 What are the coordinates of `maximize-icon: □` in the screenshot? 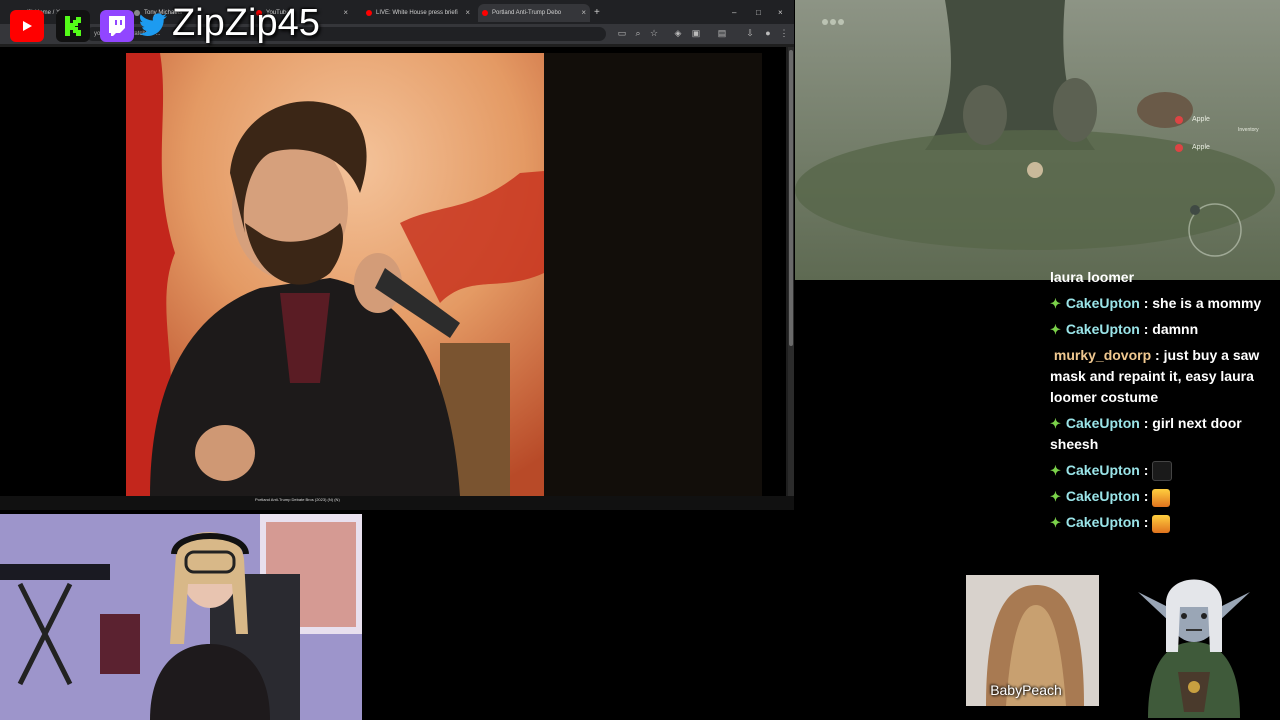 It's located at (761, 13).